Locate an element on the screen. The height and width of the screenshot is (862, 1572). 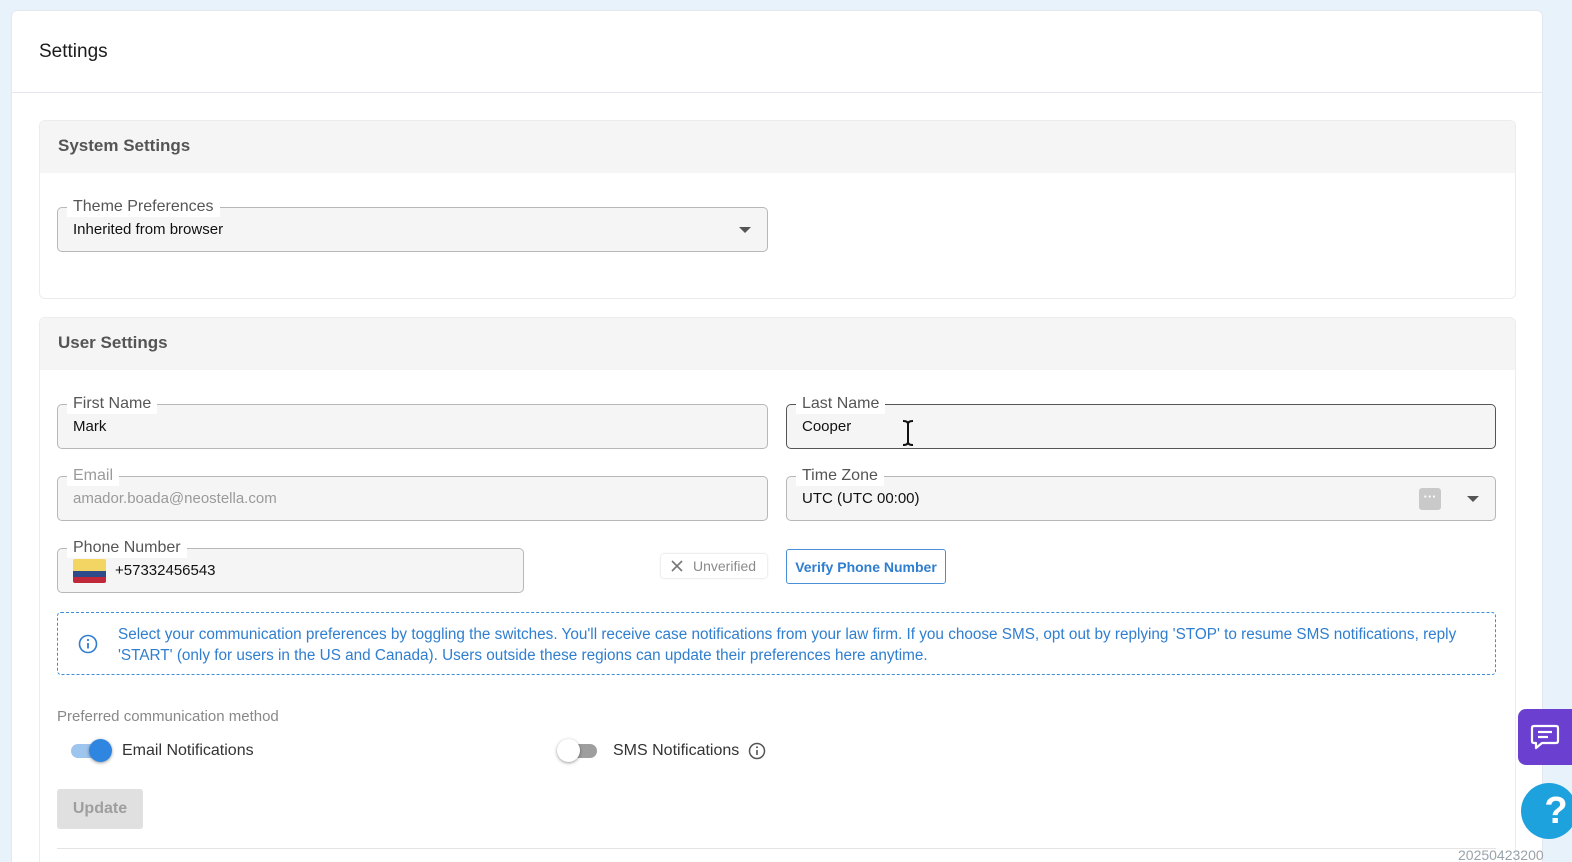
email-notifications-label: Email Notifications is located at coordinates (188, 750).